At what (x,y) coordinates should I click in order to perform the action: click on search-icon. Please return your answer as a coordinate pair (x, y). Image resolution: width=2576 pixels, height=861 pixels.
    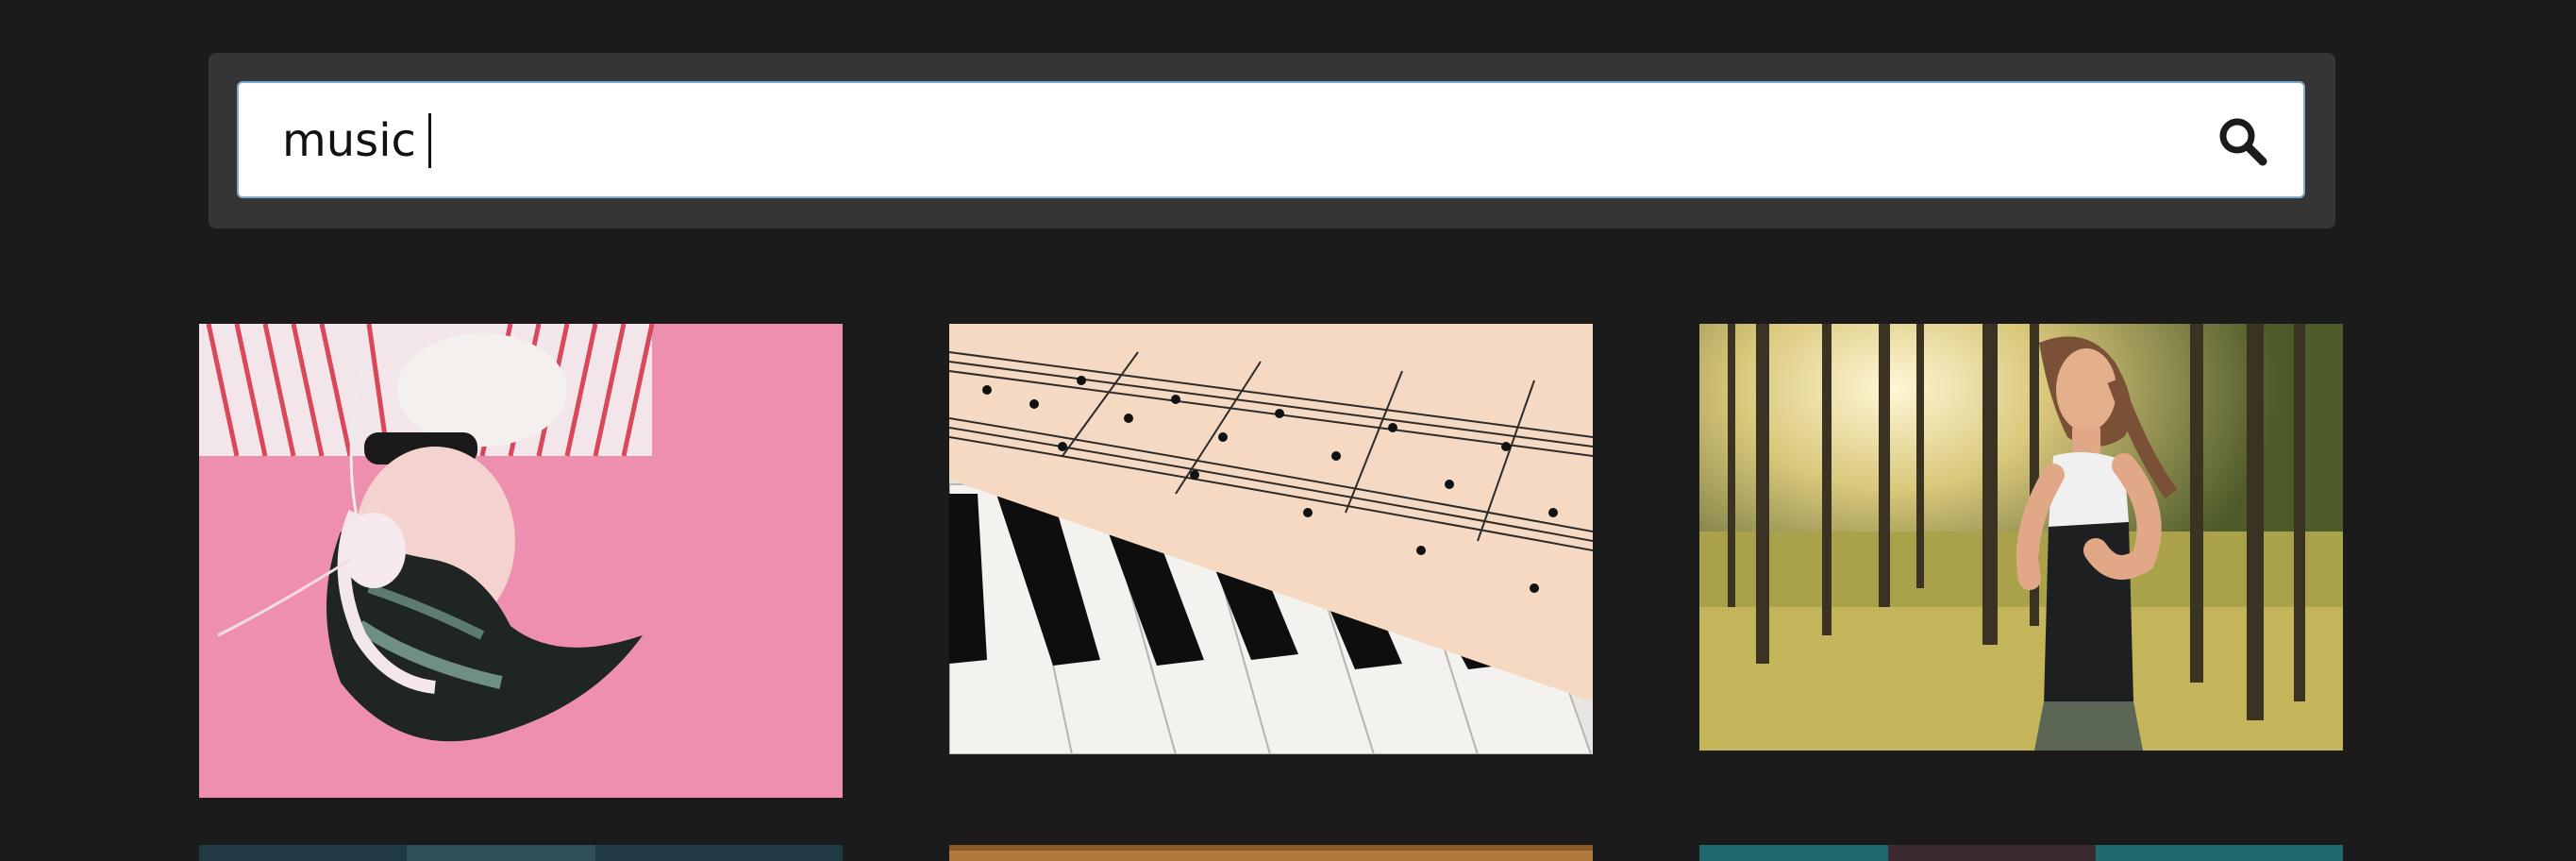
    Looking at the image, I should click on (2243, 142).